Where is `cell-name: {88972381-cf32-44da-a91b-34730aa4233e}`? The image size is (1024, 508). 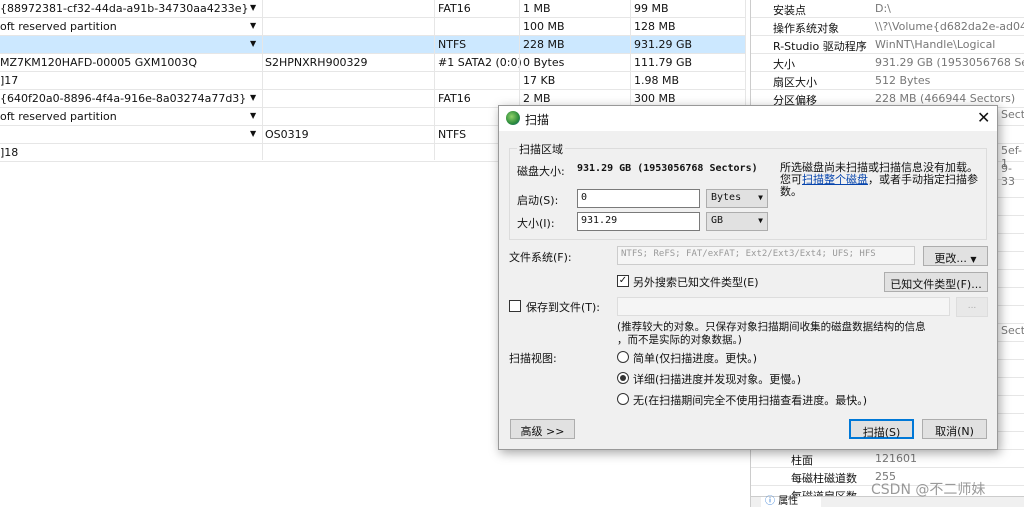 cell-name: {88972381-cf32-44da-a91b-34730aa4233e} is located at coordinates (124, 8).